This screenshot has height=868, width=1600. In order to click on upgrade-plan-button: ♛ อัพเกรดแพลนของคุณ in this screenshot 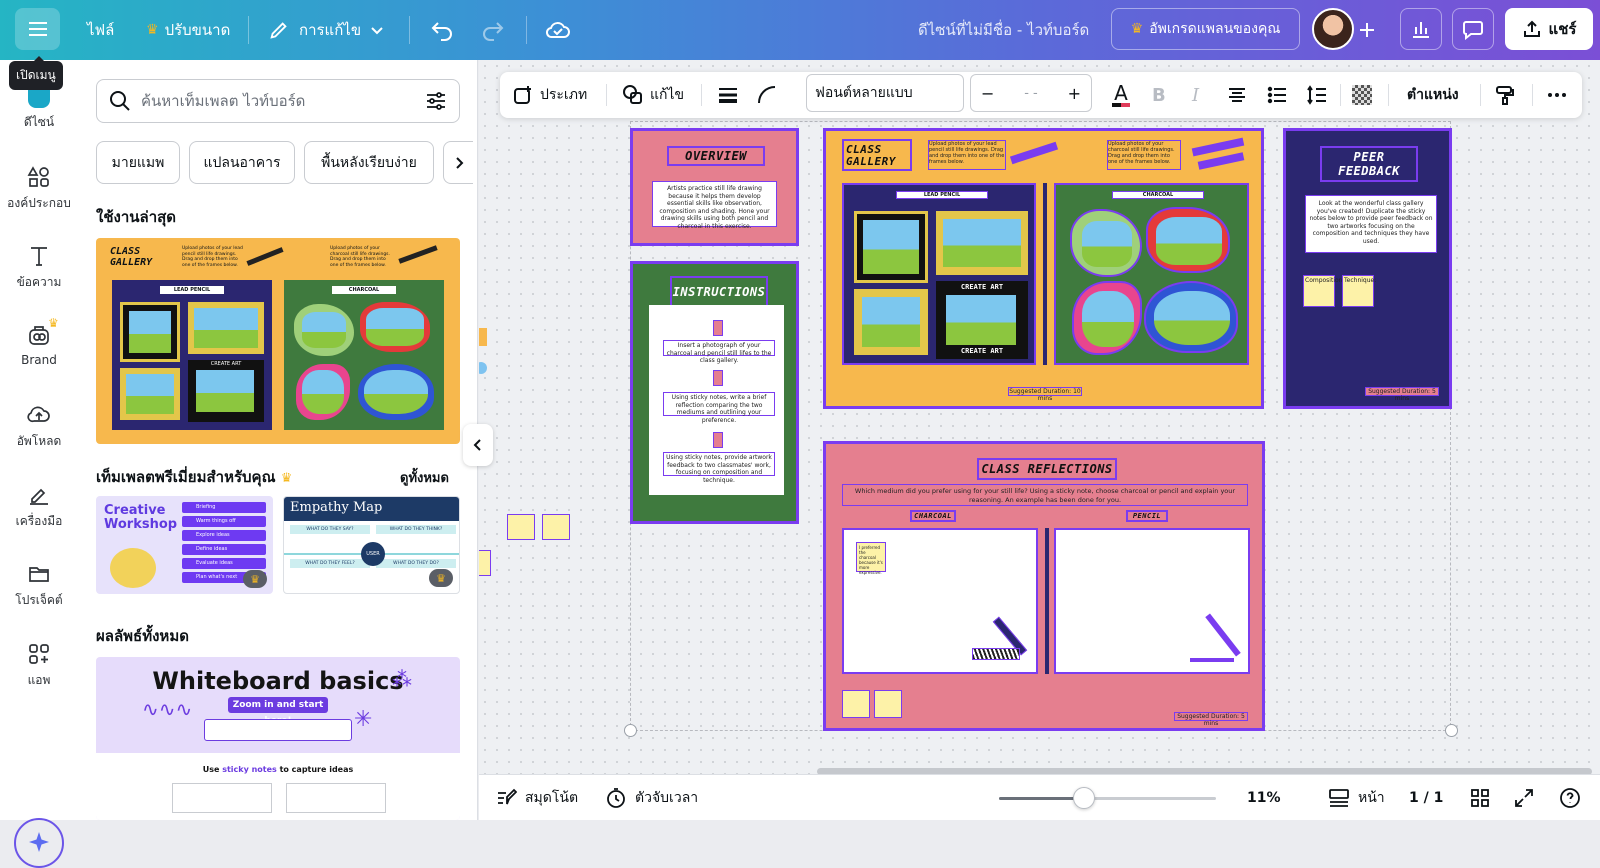, I will do `click(1205, 29)`.